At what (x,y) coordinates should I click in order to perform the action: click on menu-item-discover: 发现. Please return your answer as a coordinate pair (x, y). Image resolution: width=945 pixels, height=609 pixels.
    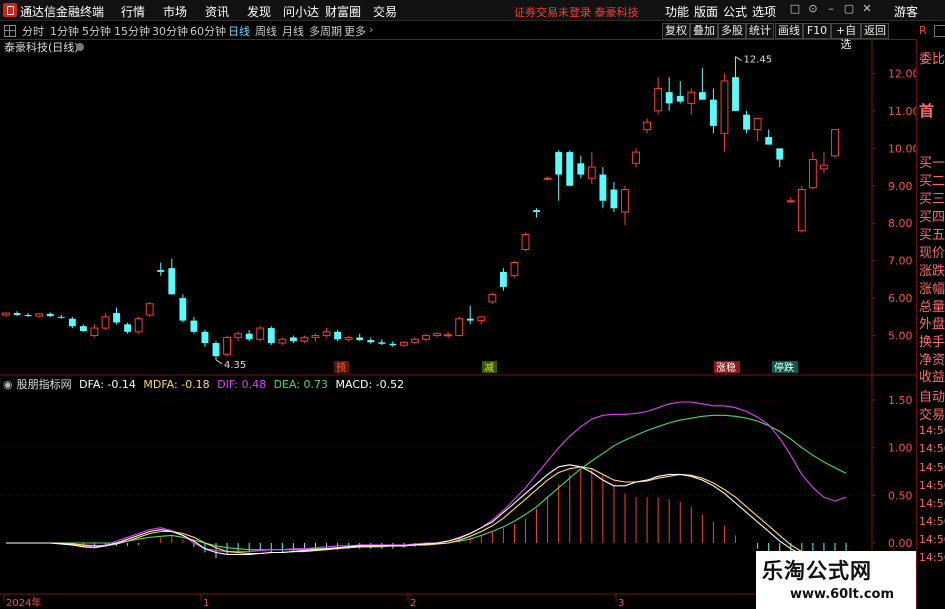
    Looking at the image, I should click on (259, 11).